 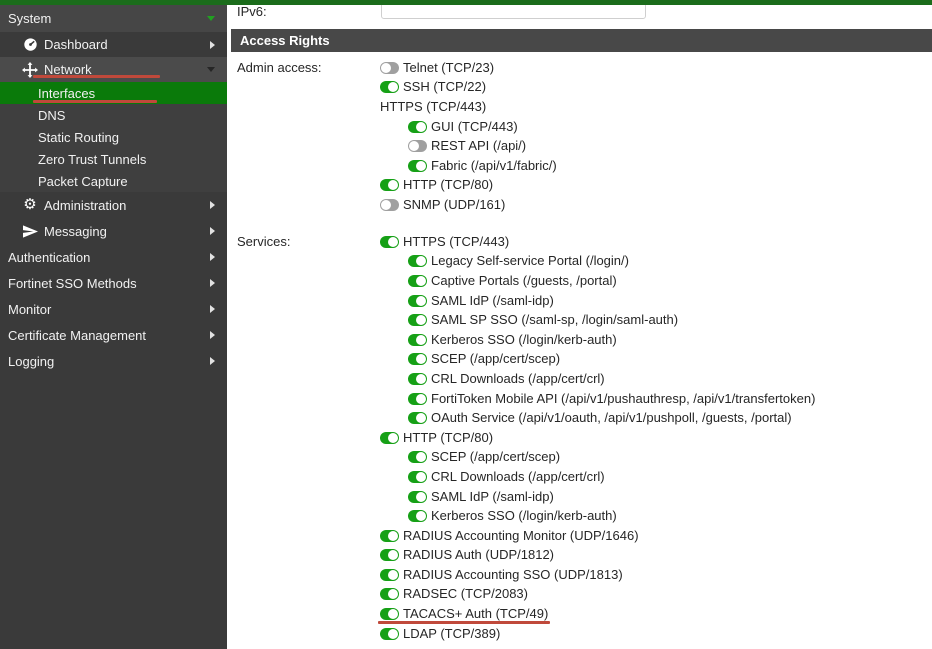 I want to click on sidebar-item-logging: Logging, so click(x=113, y=361).